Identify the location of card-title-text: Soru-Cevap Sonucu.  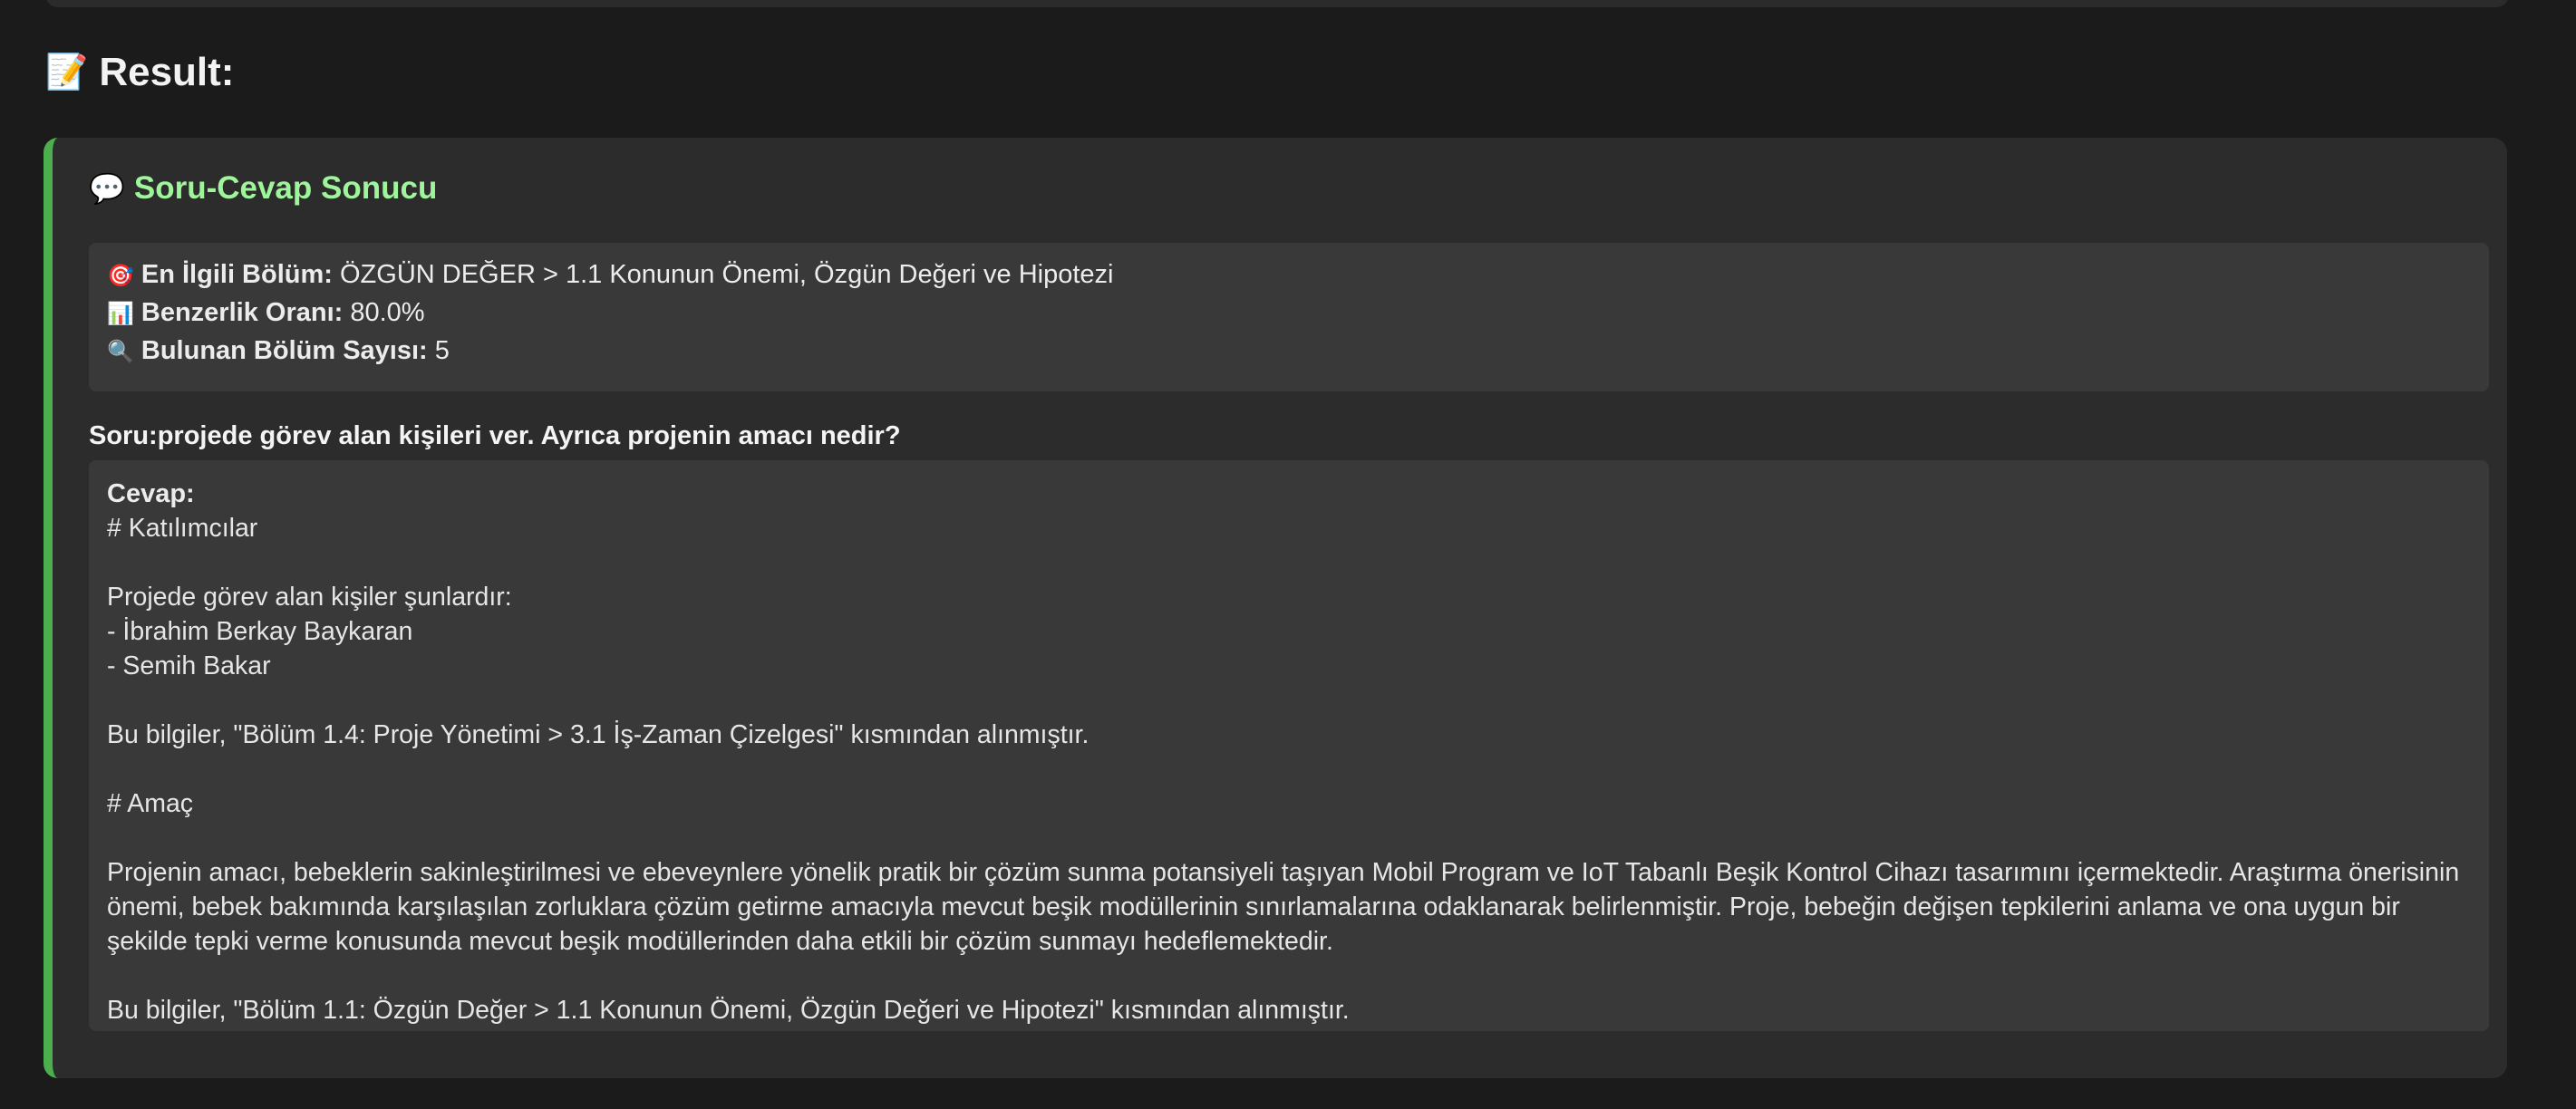
(285, 188).